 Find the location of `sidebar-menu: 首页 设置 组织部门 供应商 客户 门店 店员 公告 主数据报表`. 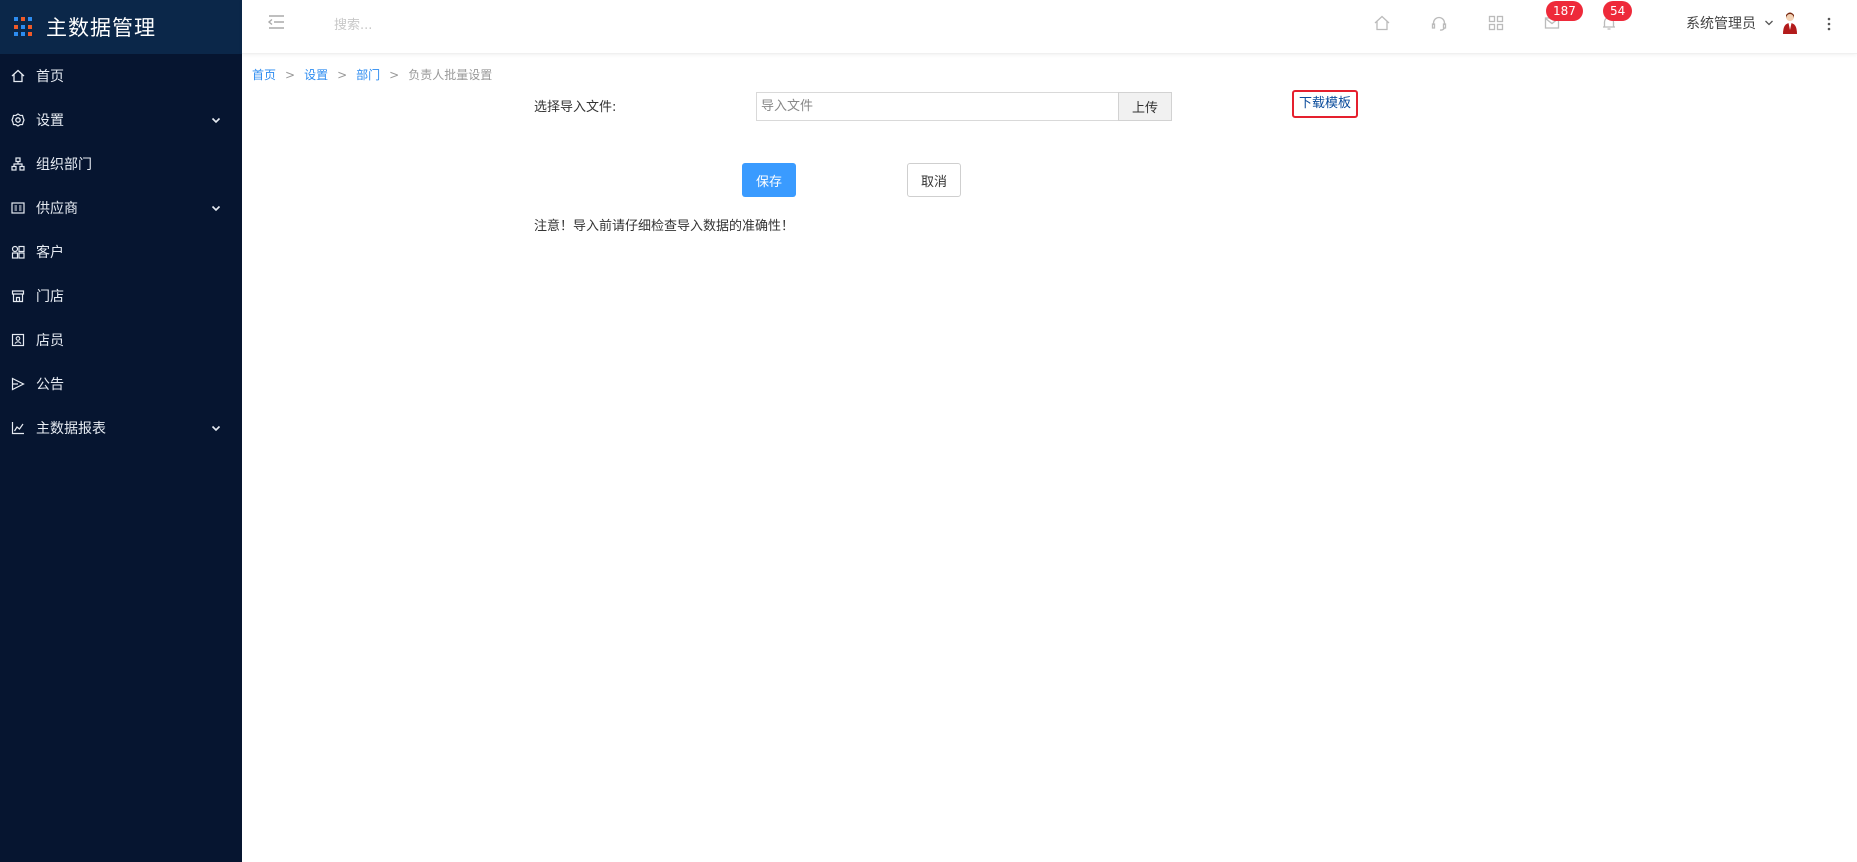

sidebar-menu: 首页 设置 组织部门 供应商 客户 门店 店员 公告 主数据报表 is located at coordinates (121, 252).